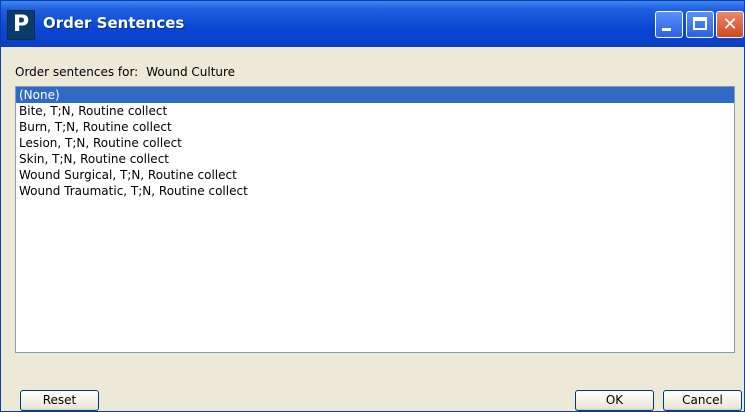 This screenshot has width=745, height=412. I want to click on order-item-name: Wound Culture, so click(191, 72).